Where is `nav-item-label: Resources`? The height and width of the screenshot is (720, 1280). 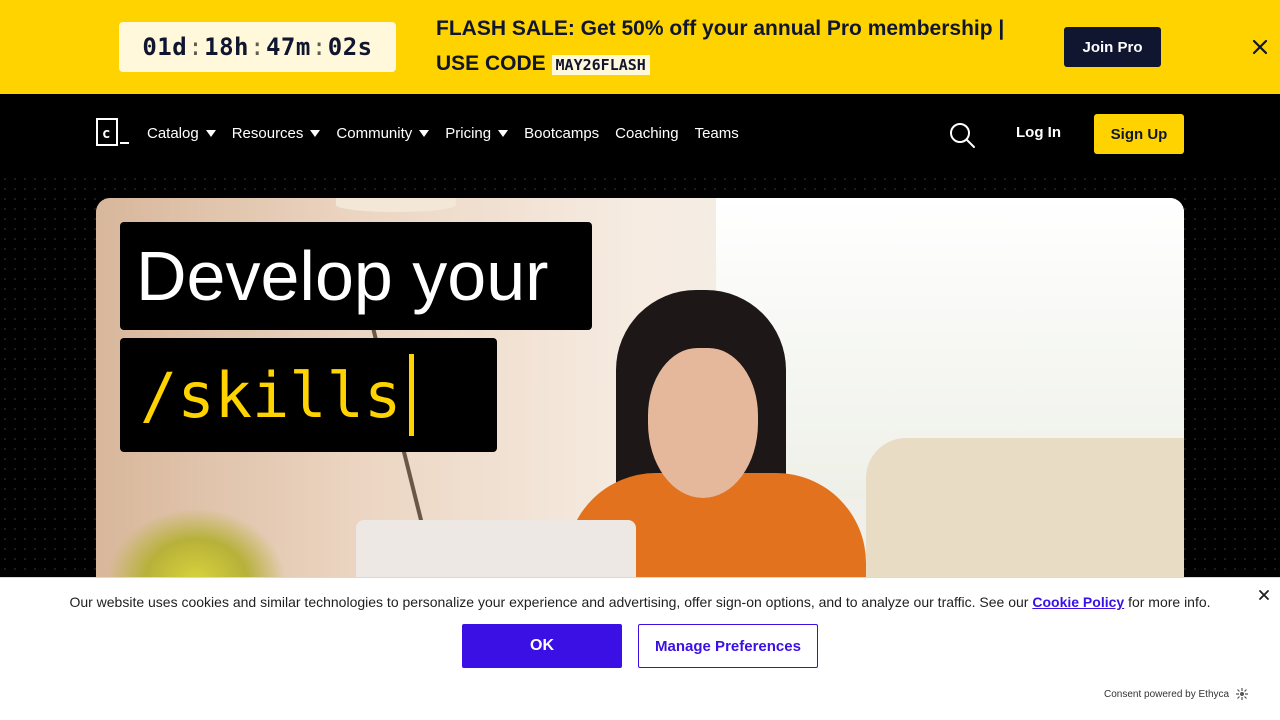
nav-item-label: Resources is located at coordinates (267, 133).